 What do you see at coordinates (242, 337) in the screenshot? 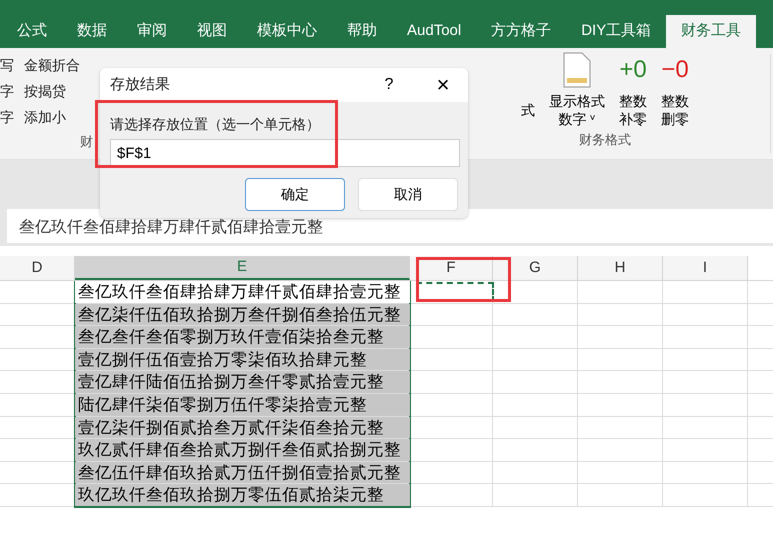
I see `table-cell: 叁亿叁仟叁佰零捌万玖仟壹佰柒拾叁元整` at bounding box center [242, 337].